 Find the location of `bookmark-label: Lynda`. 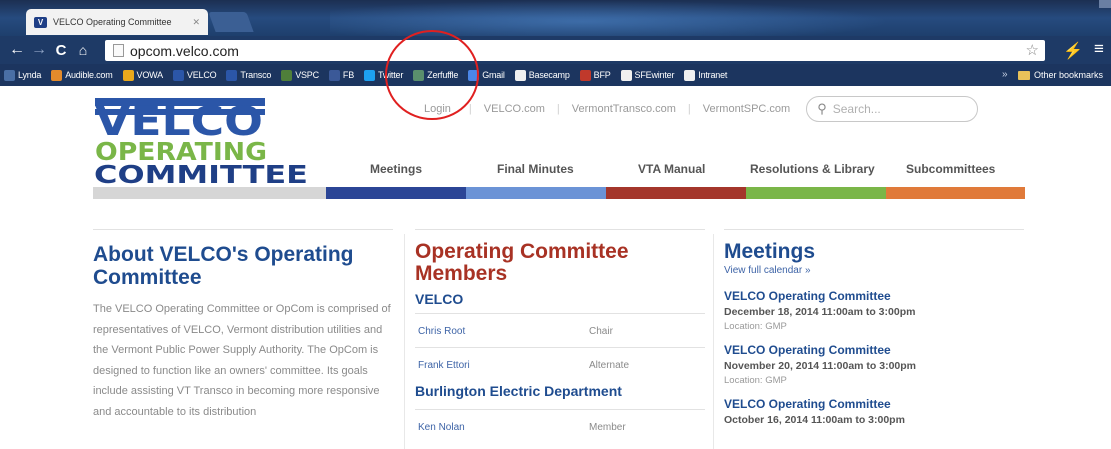

bookmark-label: Lynda is located at coordinates (30, 75).